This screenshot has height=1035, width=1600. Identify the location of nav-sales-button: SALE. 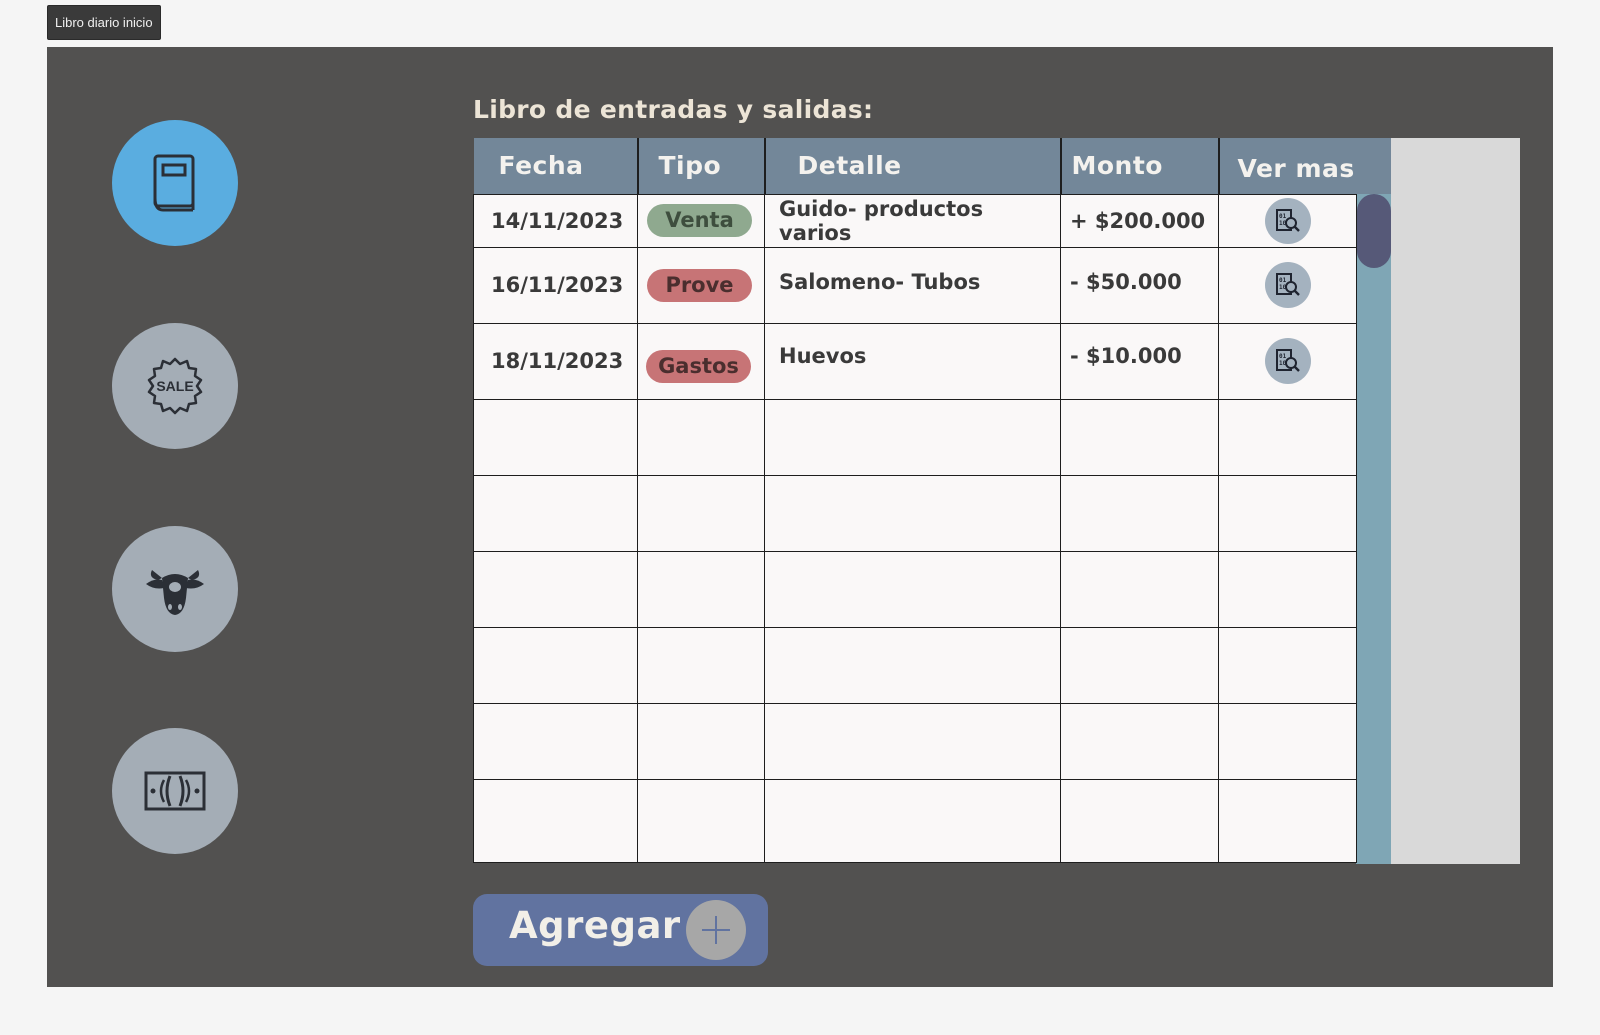
(175, 386).